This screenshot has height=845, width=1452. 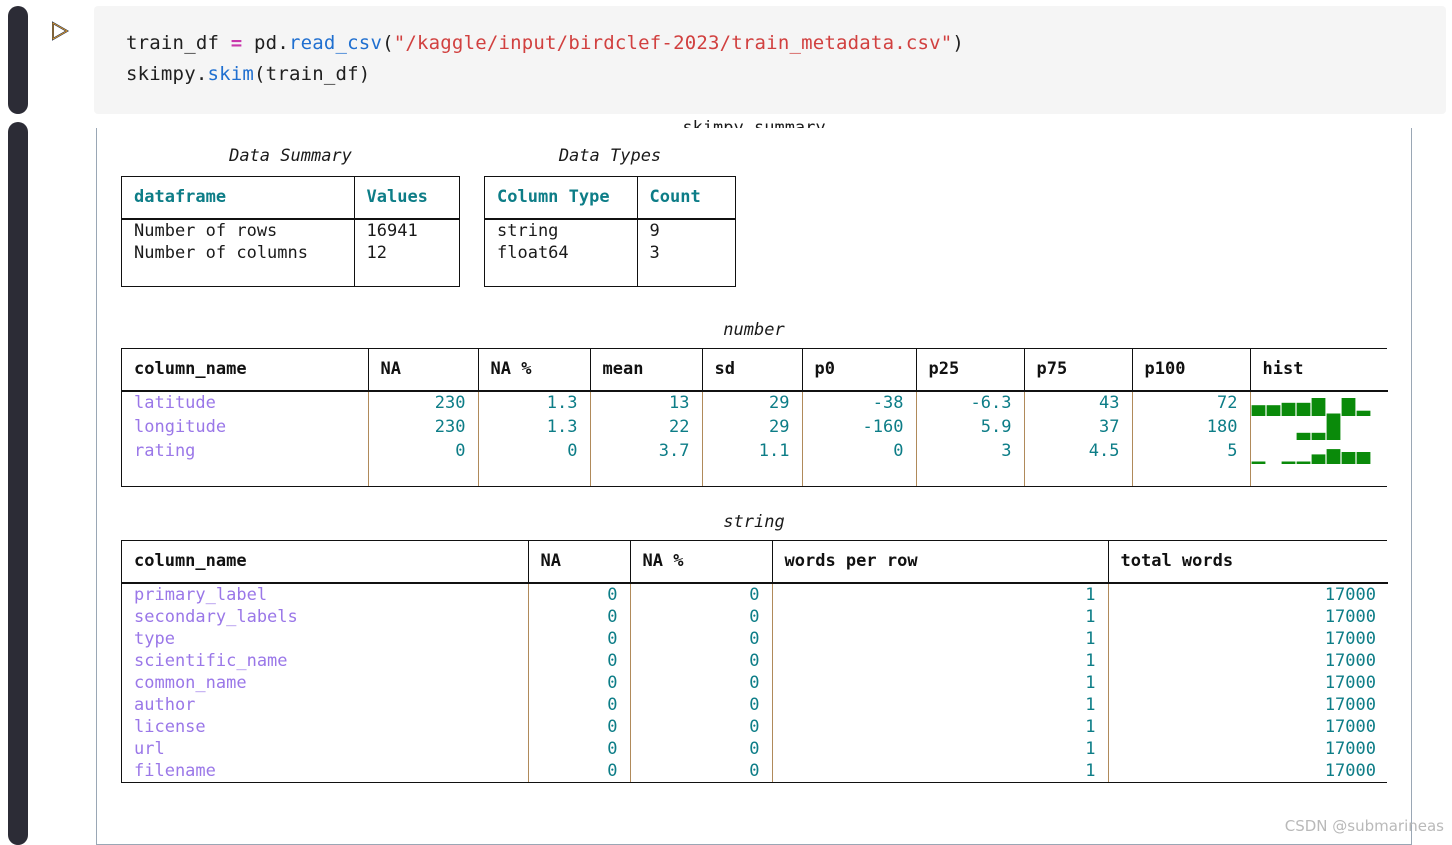 What do you see at coordinates (685, 230) in the screenshot?
I see `cell-value: 9` at bounding box center [685, 230].